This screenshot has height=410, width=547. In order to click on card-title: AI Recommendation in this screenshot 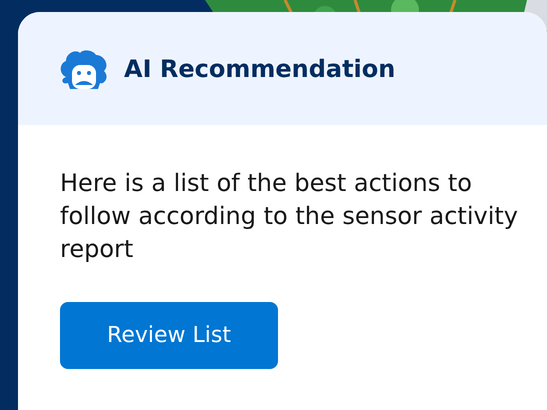, I will do `click(260, 68)`.